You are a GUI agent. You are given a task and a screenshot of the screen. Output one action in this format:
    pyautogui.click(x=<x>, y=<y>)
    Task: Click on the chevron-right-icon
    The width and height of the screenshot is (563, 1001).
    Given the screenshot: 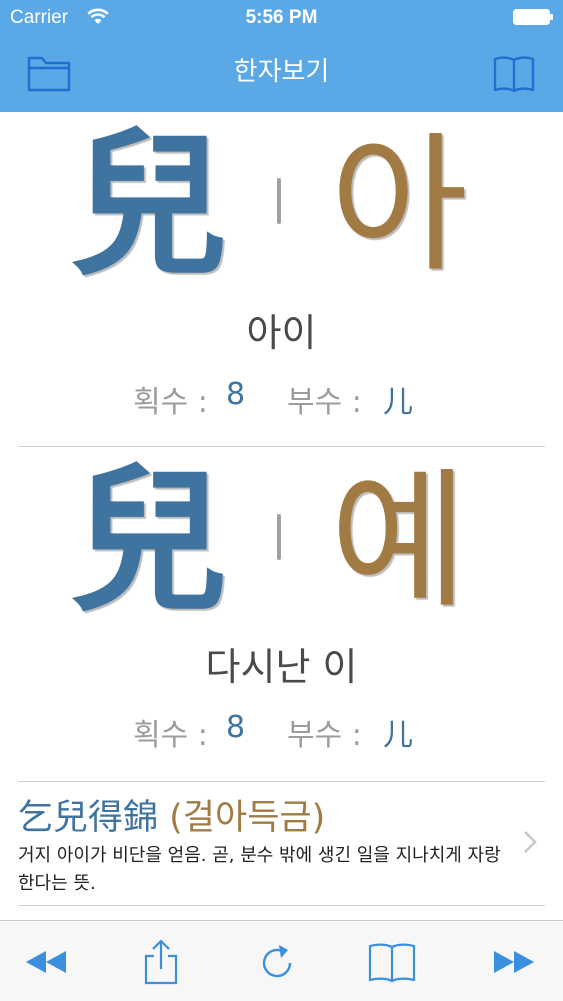 What is the action you would take?
    pyautogui.click(x=530, y=842)
    